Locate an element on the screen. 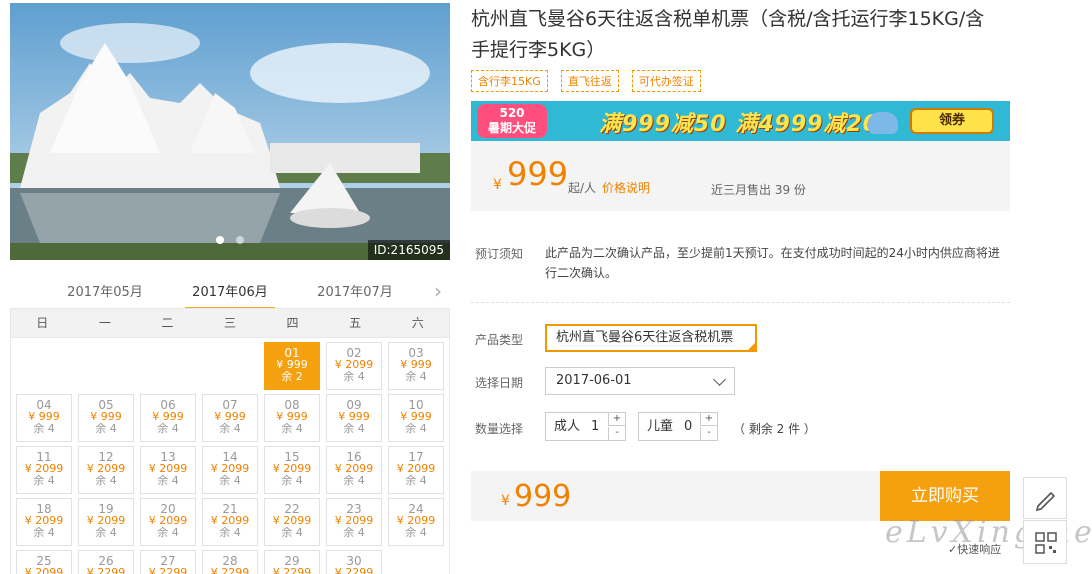 The width and height of the screenshot is (1092, 574). calendar-day: 19 ¥ 2099 余 4 is located at coordinates (106, 522).